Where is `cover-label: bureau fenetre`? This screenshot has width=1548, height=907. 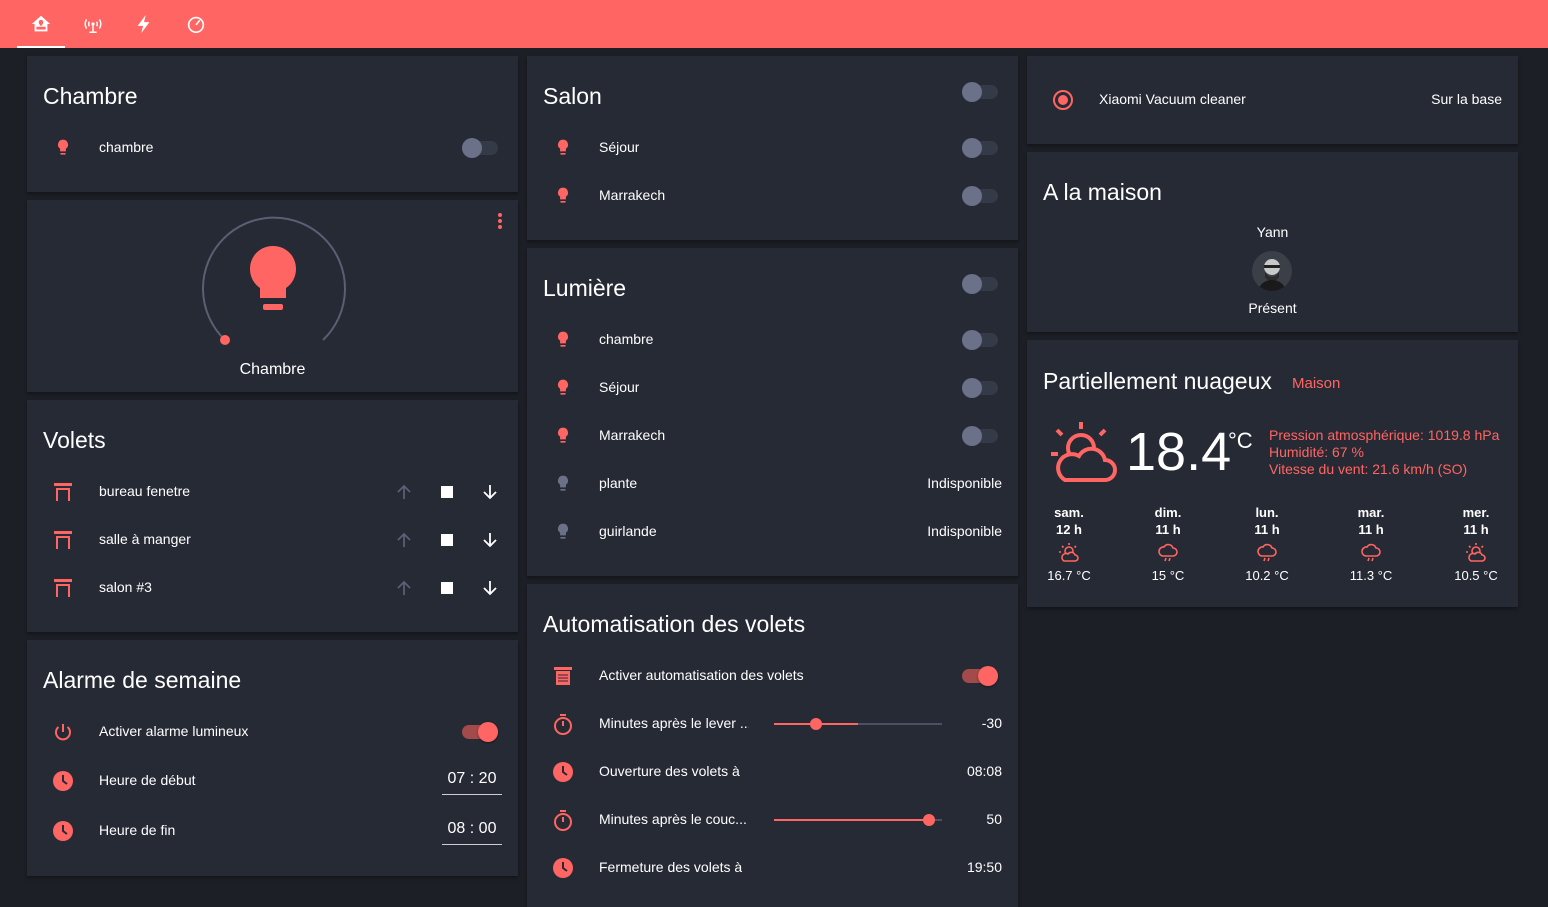 cover-label: bureau fenetre is located at coordinates (145, 491).